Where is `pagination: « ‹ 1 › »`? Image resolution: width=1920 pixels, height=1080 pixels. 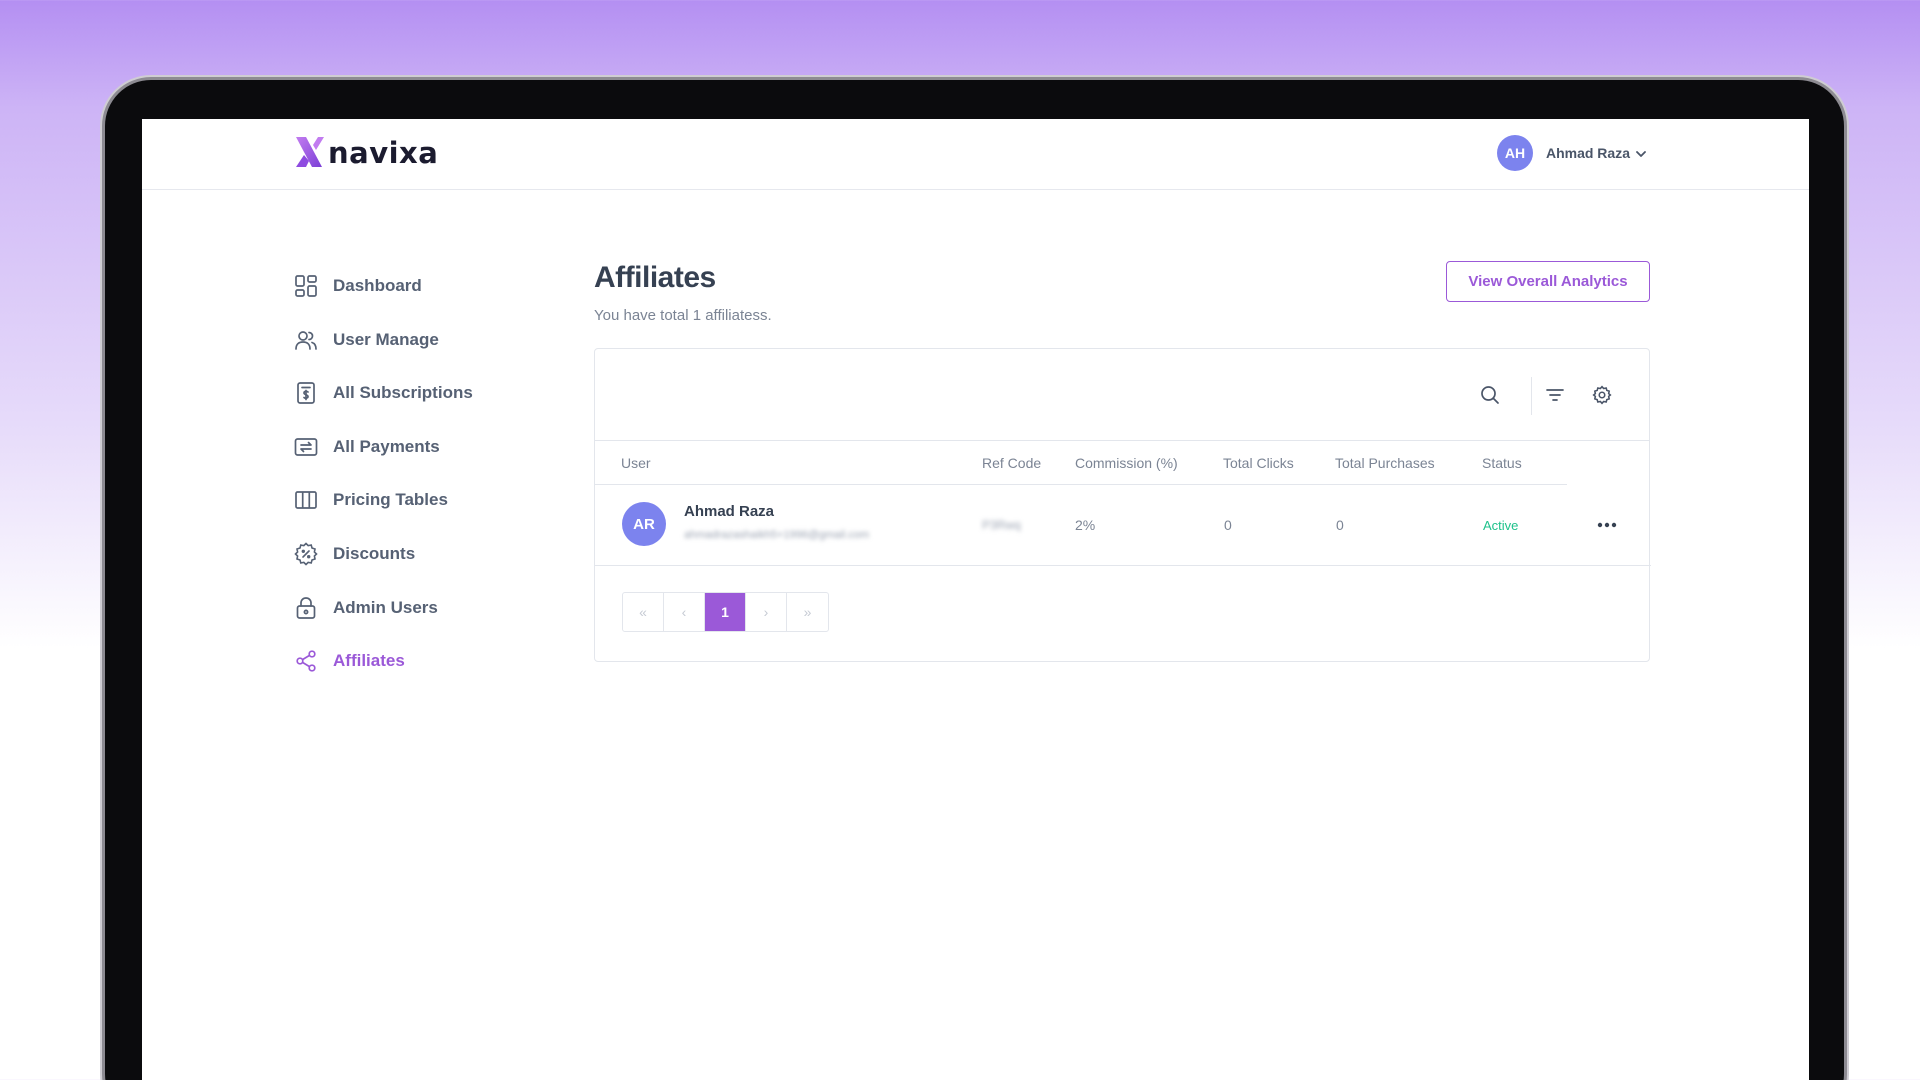
pagination: « ‹ 1 › » is located at coordinates (725, 612).